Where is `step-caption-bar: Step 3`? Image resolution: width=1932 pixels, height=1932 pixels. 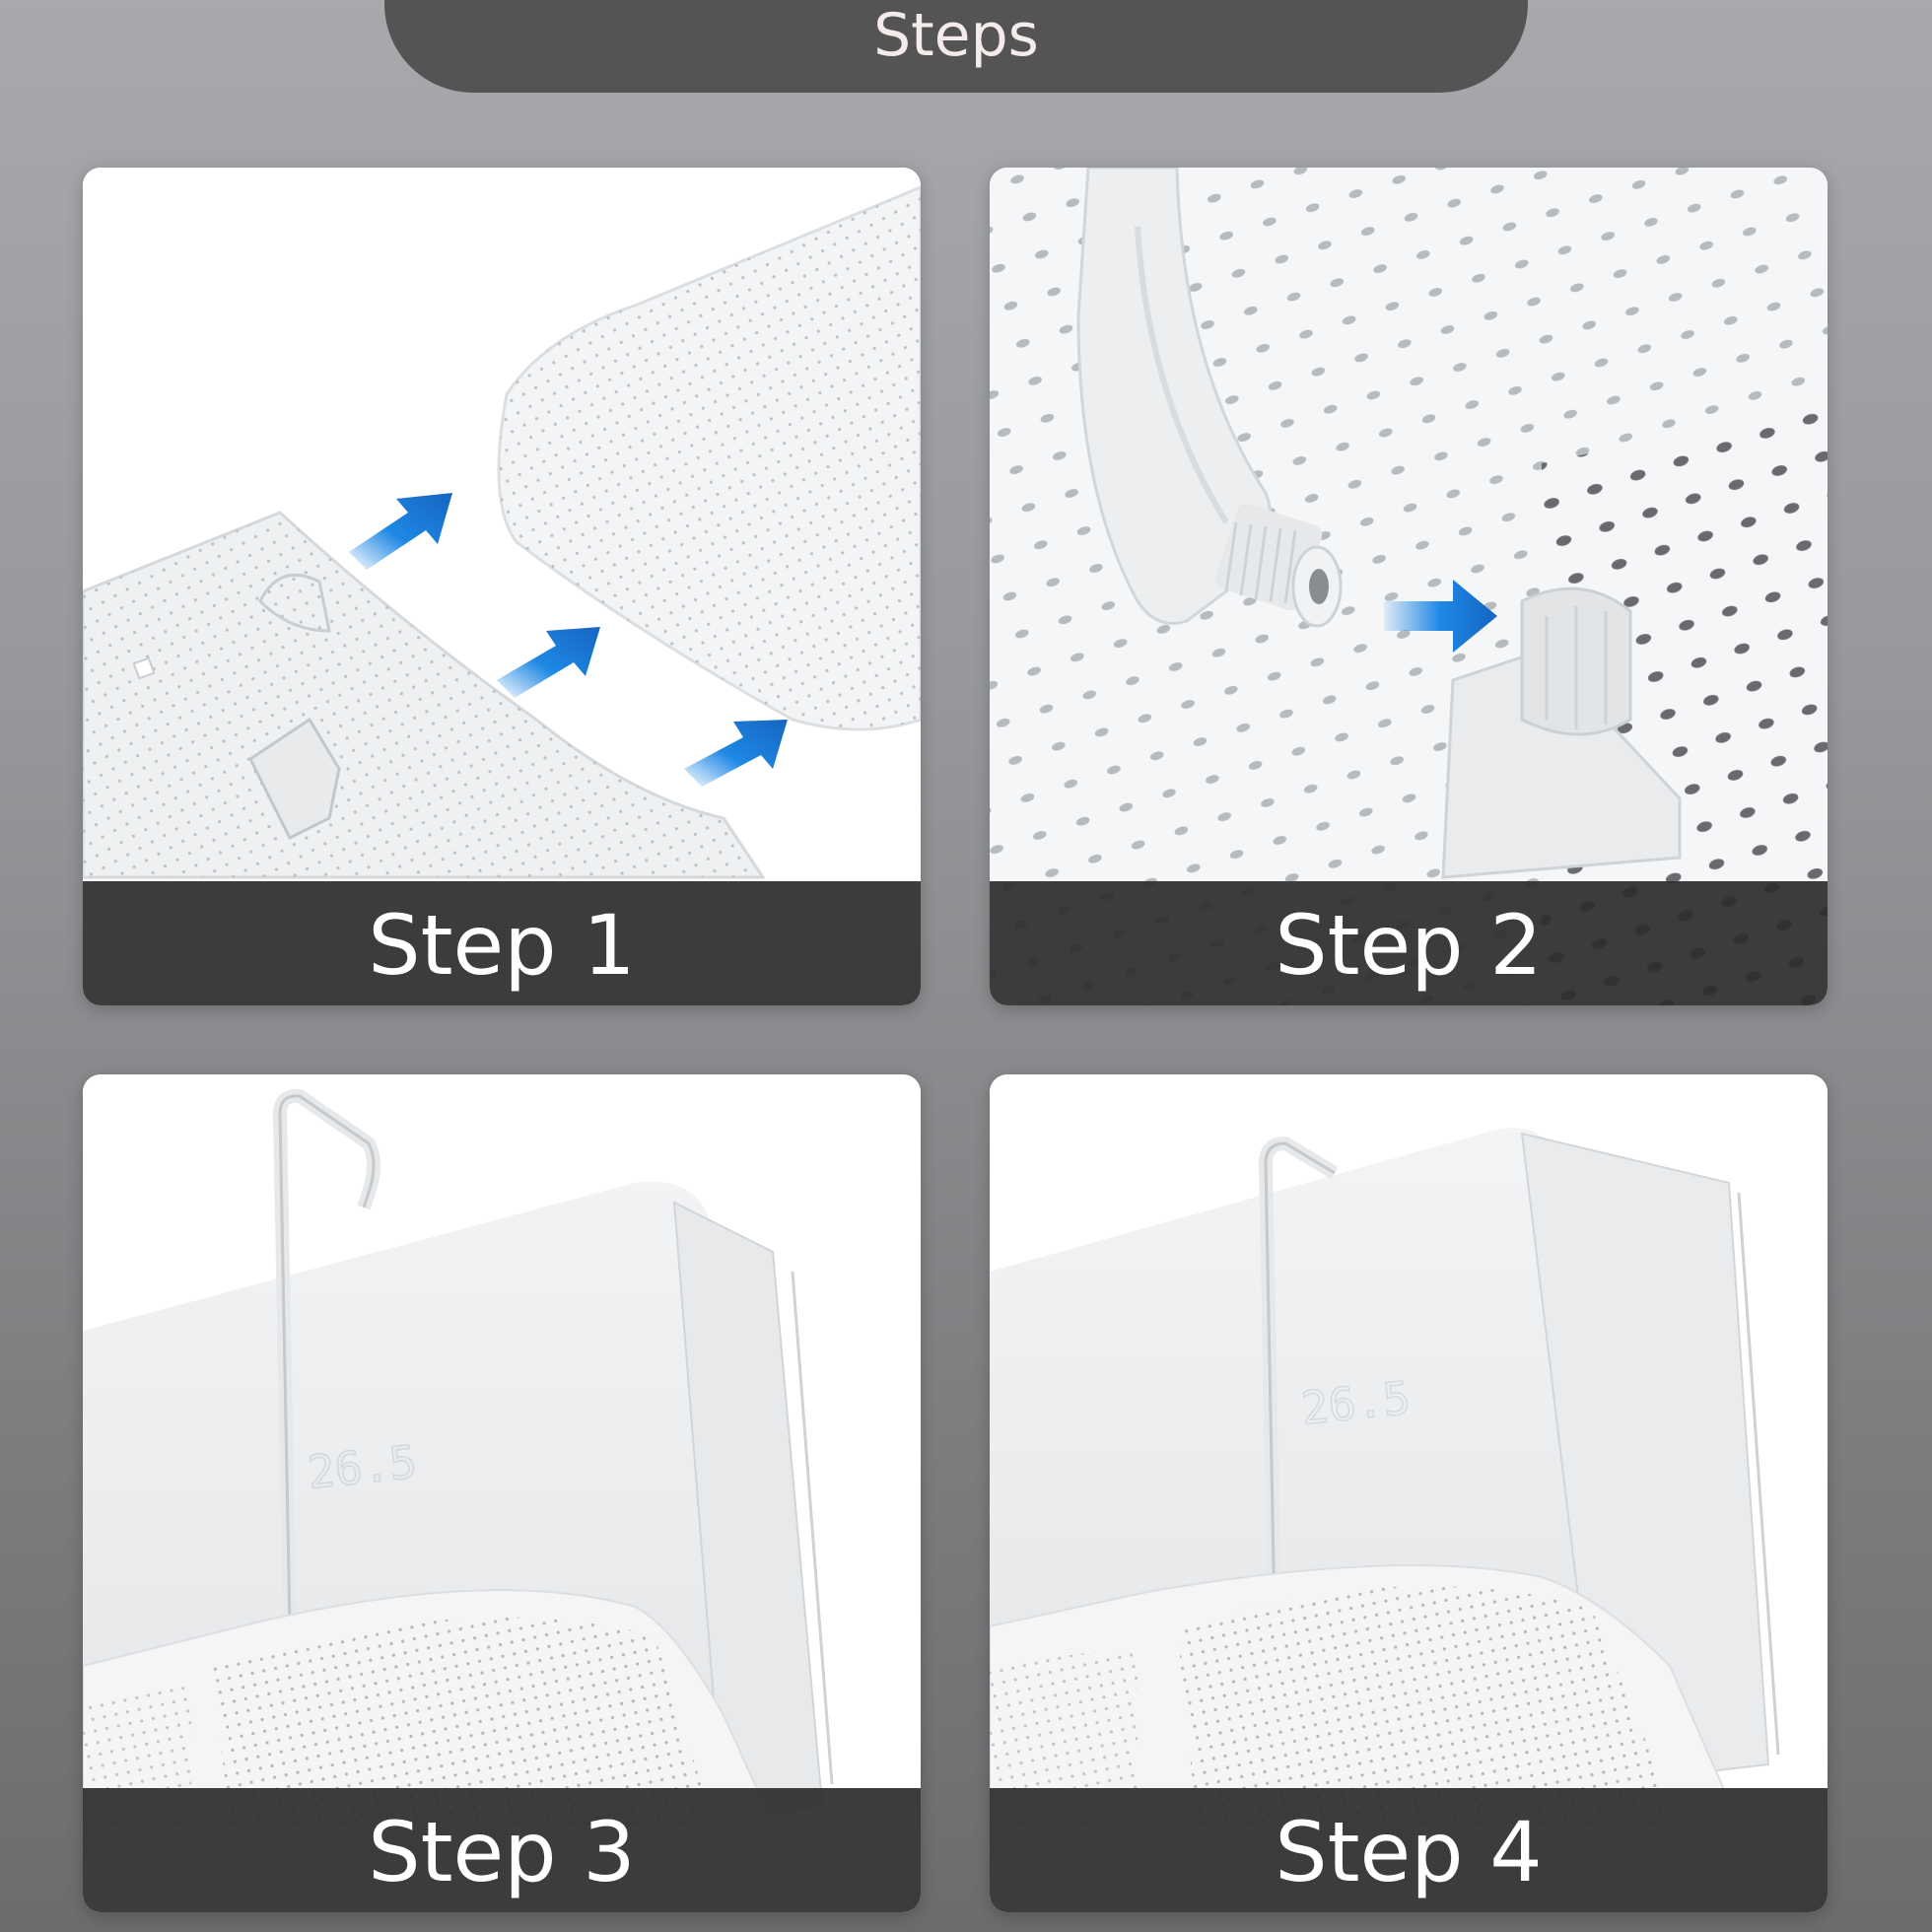
step-caption-bar: Step 3 is located at coordinates (502, 1850).